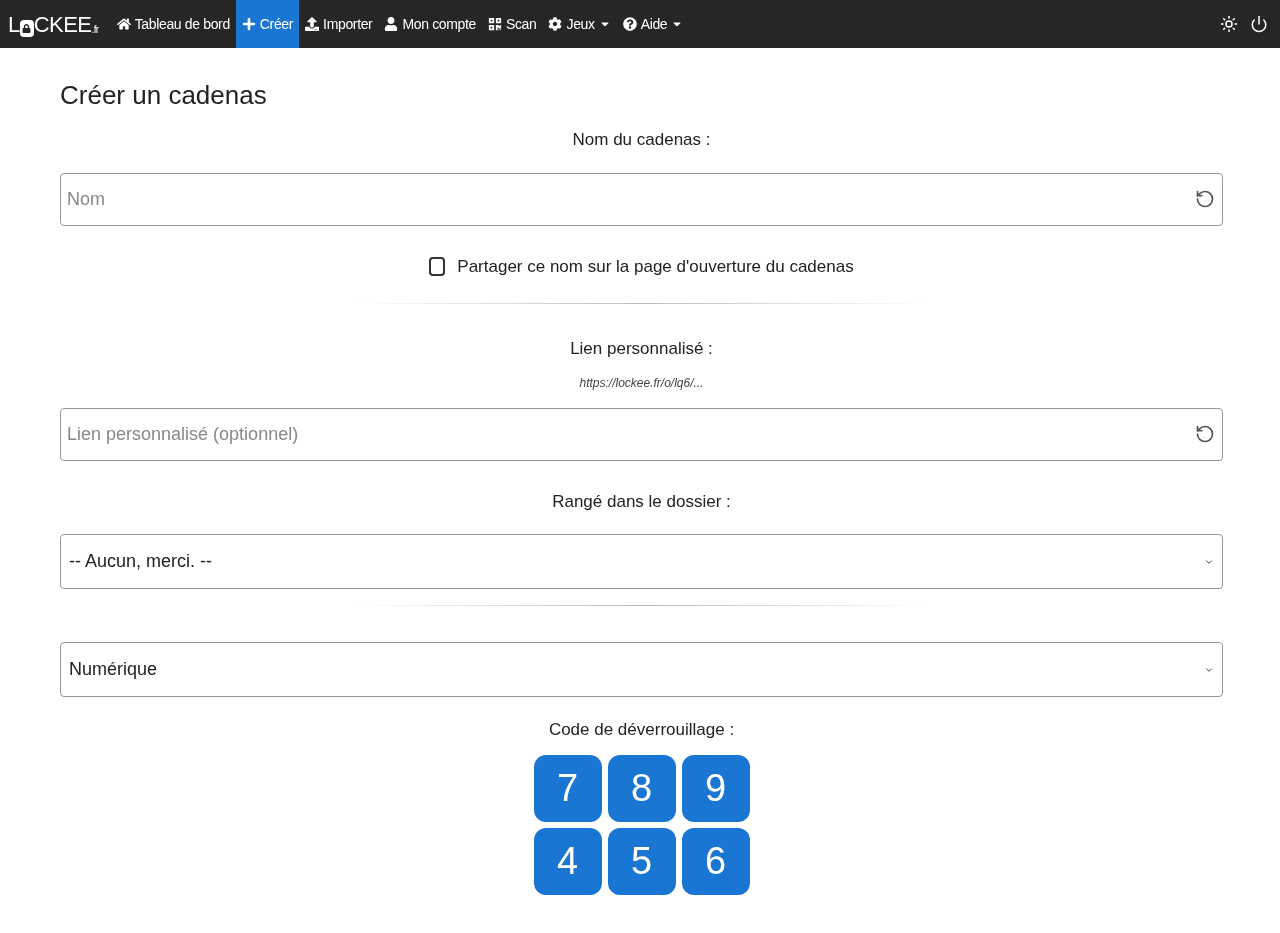 This screenshot has width=1280, height=933. I want to click on gear-icon, so click(555, 24).